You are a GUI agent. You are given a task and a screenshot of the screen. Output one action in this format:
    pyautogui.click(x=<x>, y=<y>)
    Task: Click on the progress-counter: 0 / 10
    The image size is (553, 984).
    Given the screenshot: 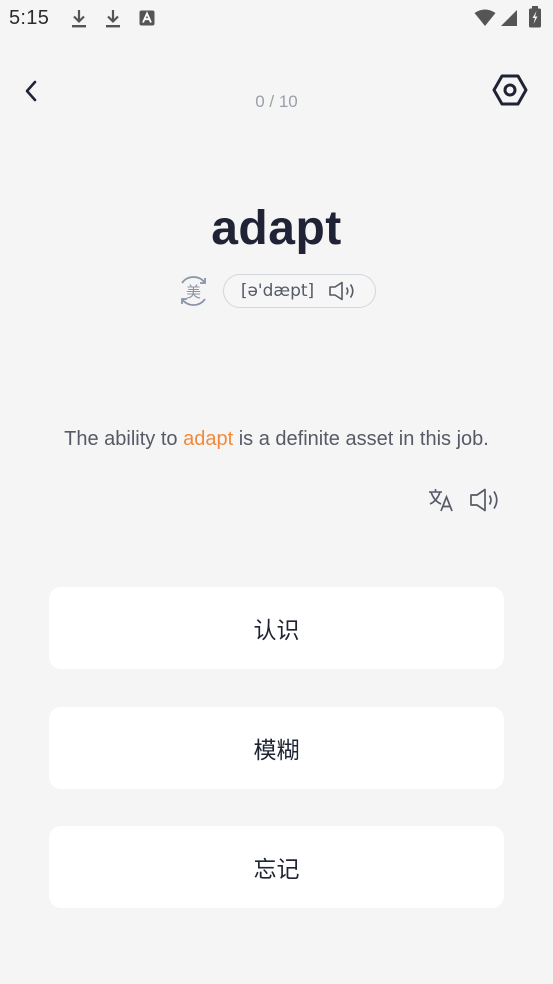 What is the action you would take?
    pyautogui.click(x=276, y=101)
    